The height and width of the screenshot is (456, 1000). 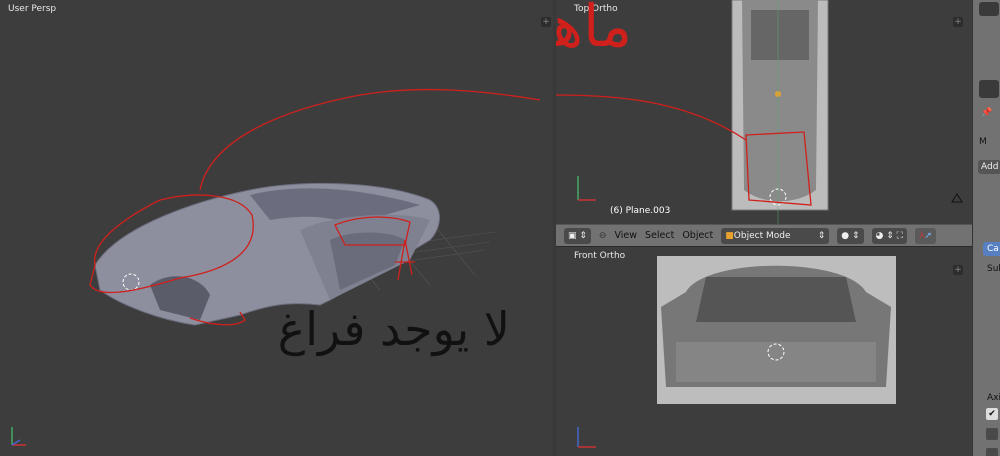 What do you see at coordinates (925, 235) in the screenshot?
I see `manipulator-toggle: ⅄ ➚` at bounding box center [925, 235].